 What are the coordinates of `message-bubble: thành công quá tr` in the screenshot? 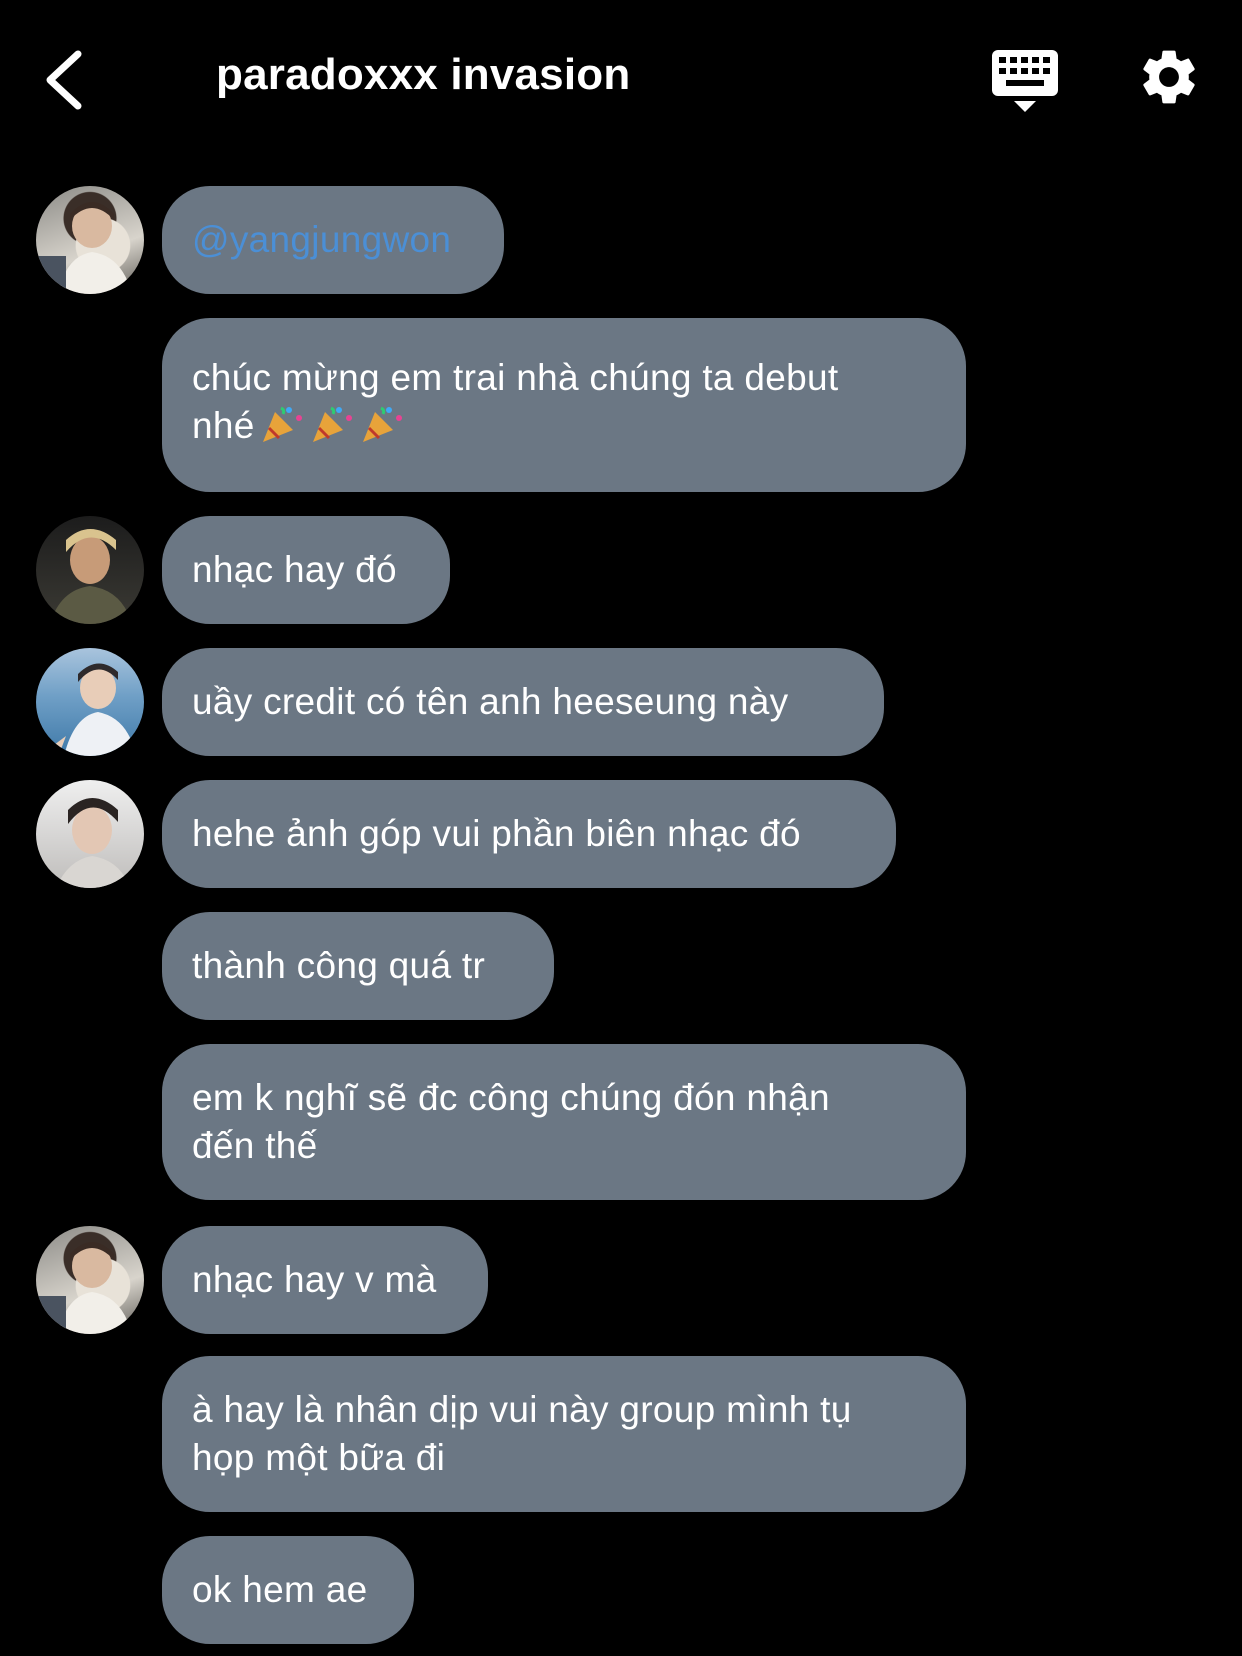 It's located at (358, 966).